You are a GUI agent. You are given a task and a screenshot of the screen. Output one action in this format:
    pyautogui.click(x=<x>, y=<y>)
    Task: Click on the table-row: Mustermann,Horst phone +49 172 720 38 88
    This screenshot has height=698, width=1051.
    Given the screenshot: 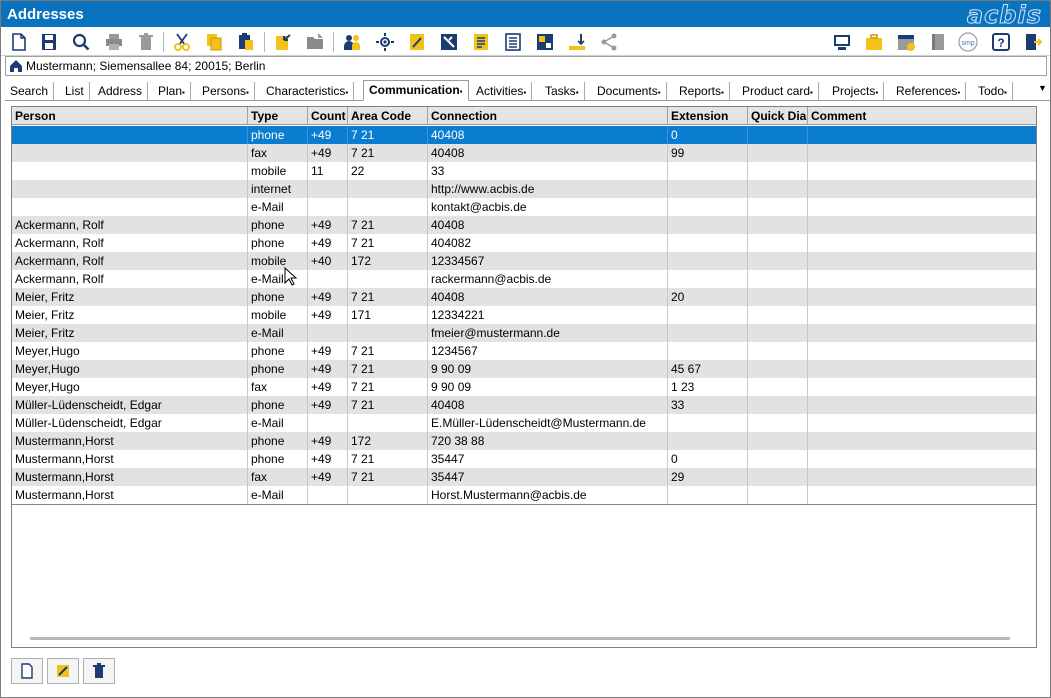 What is the action you would take?
    pyautogui.click(x=524, y=441)
    